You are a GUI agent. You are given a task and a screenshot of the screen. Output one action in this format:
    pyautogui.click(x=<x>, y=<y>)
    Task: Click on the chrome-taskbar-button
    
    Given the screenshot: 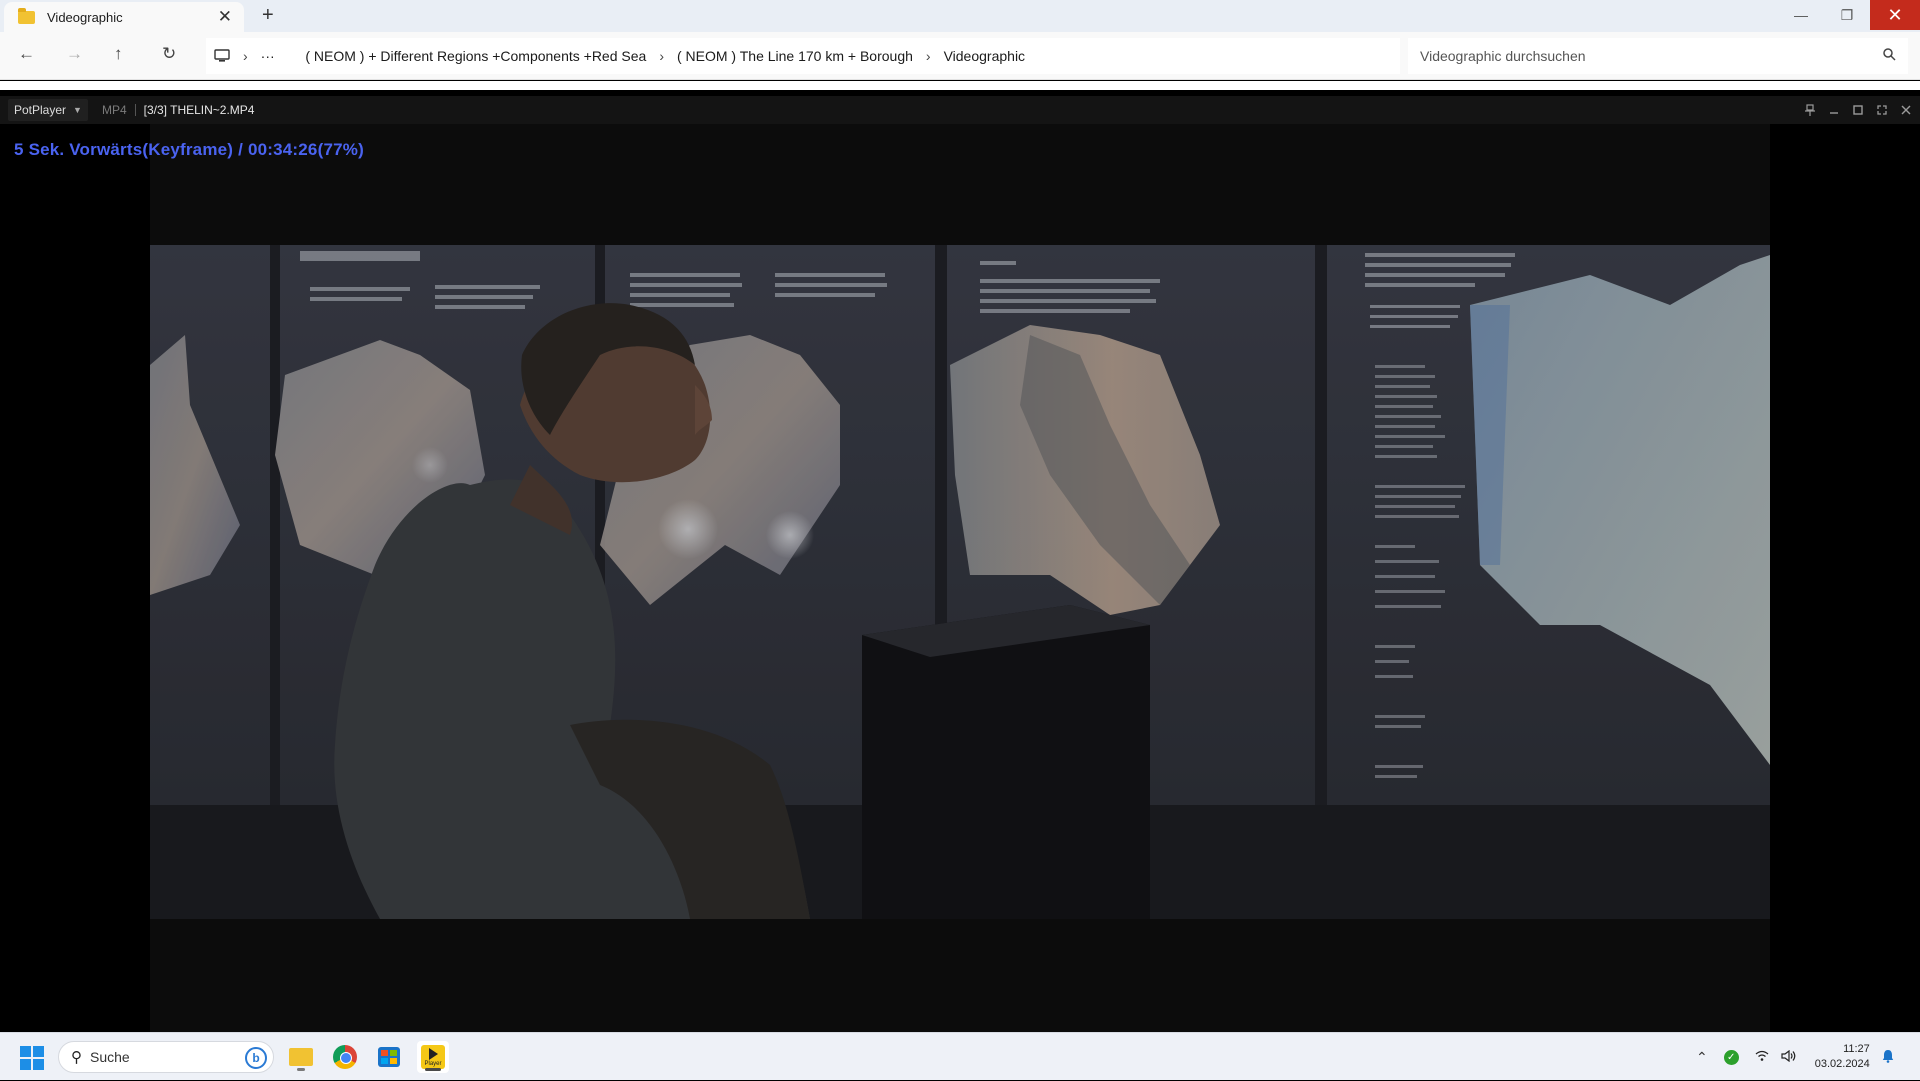 What is the action you would take?
    pyautogui.click(x=345, y=1057)
    